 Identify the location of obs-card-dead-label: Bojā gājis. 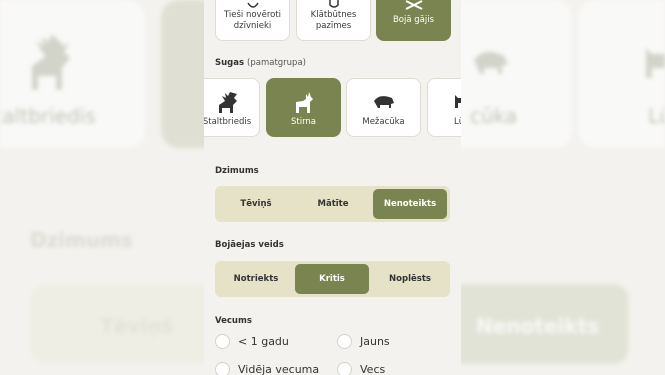
(413, 20).